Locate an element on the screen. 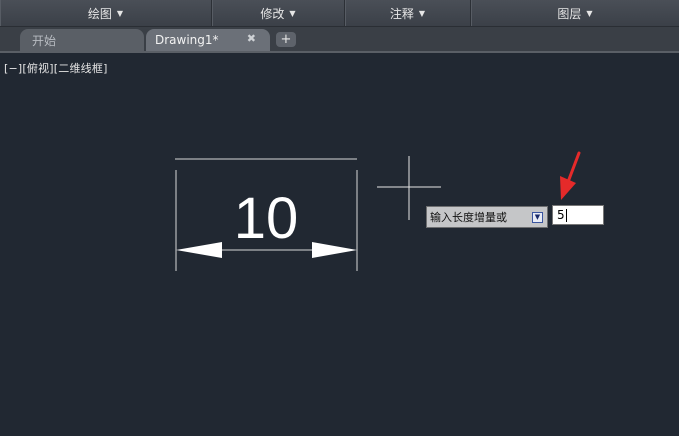  red-pointer-arrow-icon is located at coordinates (570, 175).